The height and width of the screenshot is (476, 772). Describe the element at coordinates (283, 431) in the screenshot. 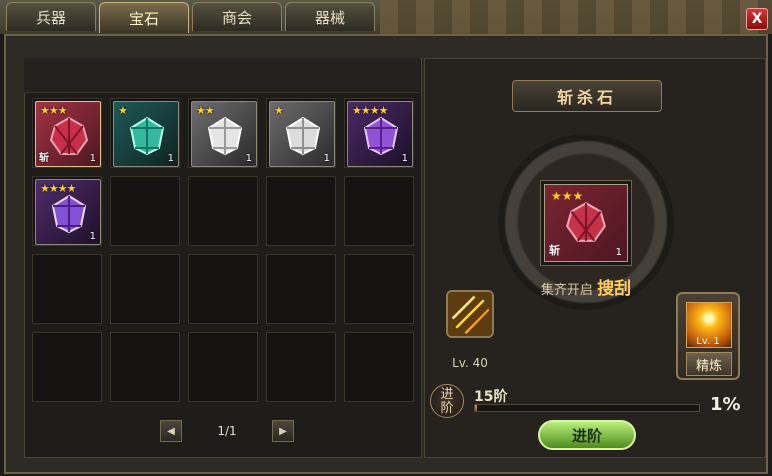

I see `next-page-button: ▶` at that location.